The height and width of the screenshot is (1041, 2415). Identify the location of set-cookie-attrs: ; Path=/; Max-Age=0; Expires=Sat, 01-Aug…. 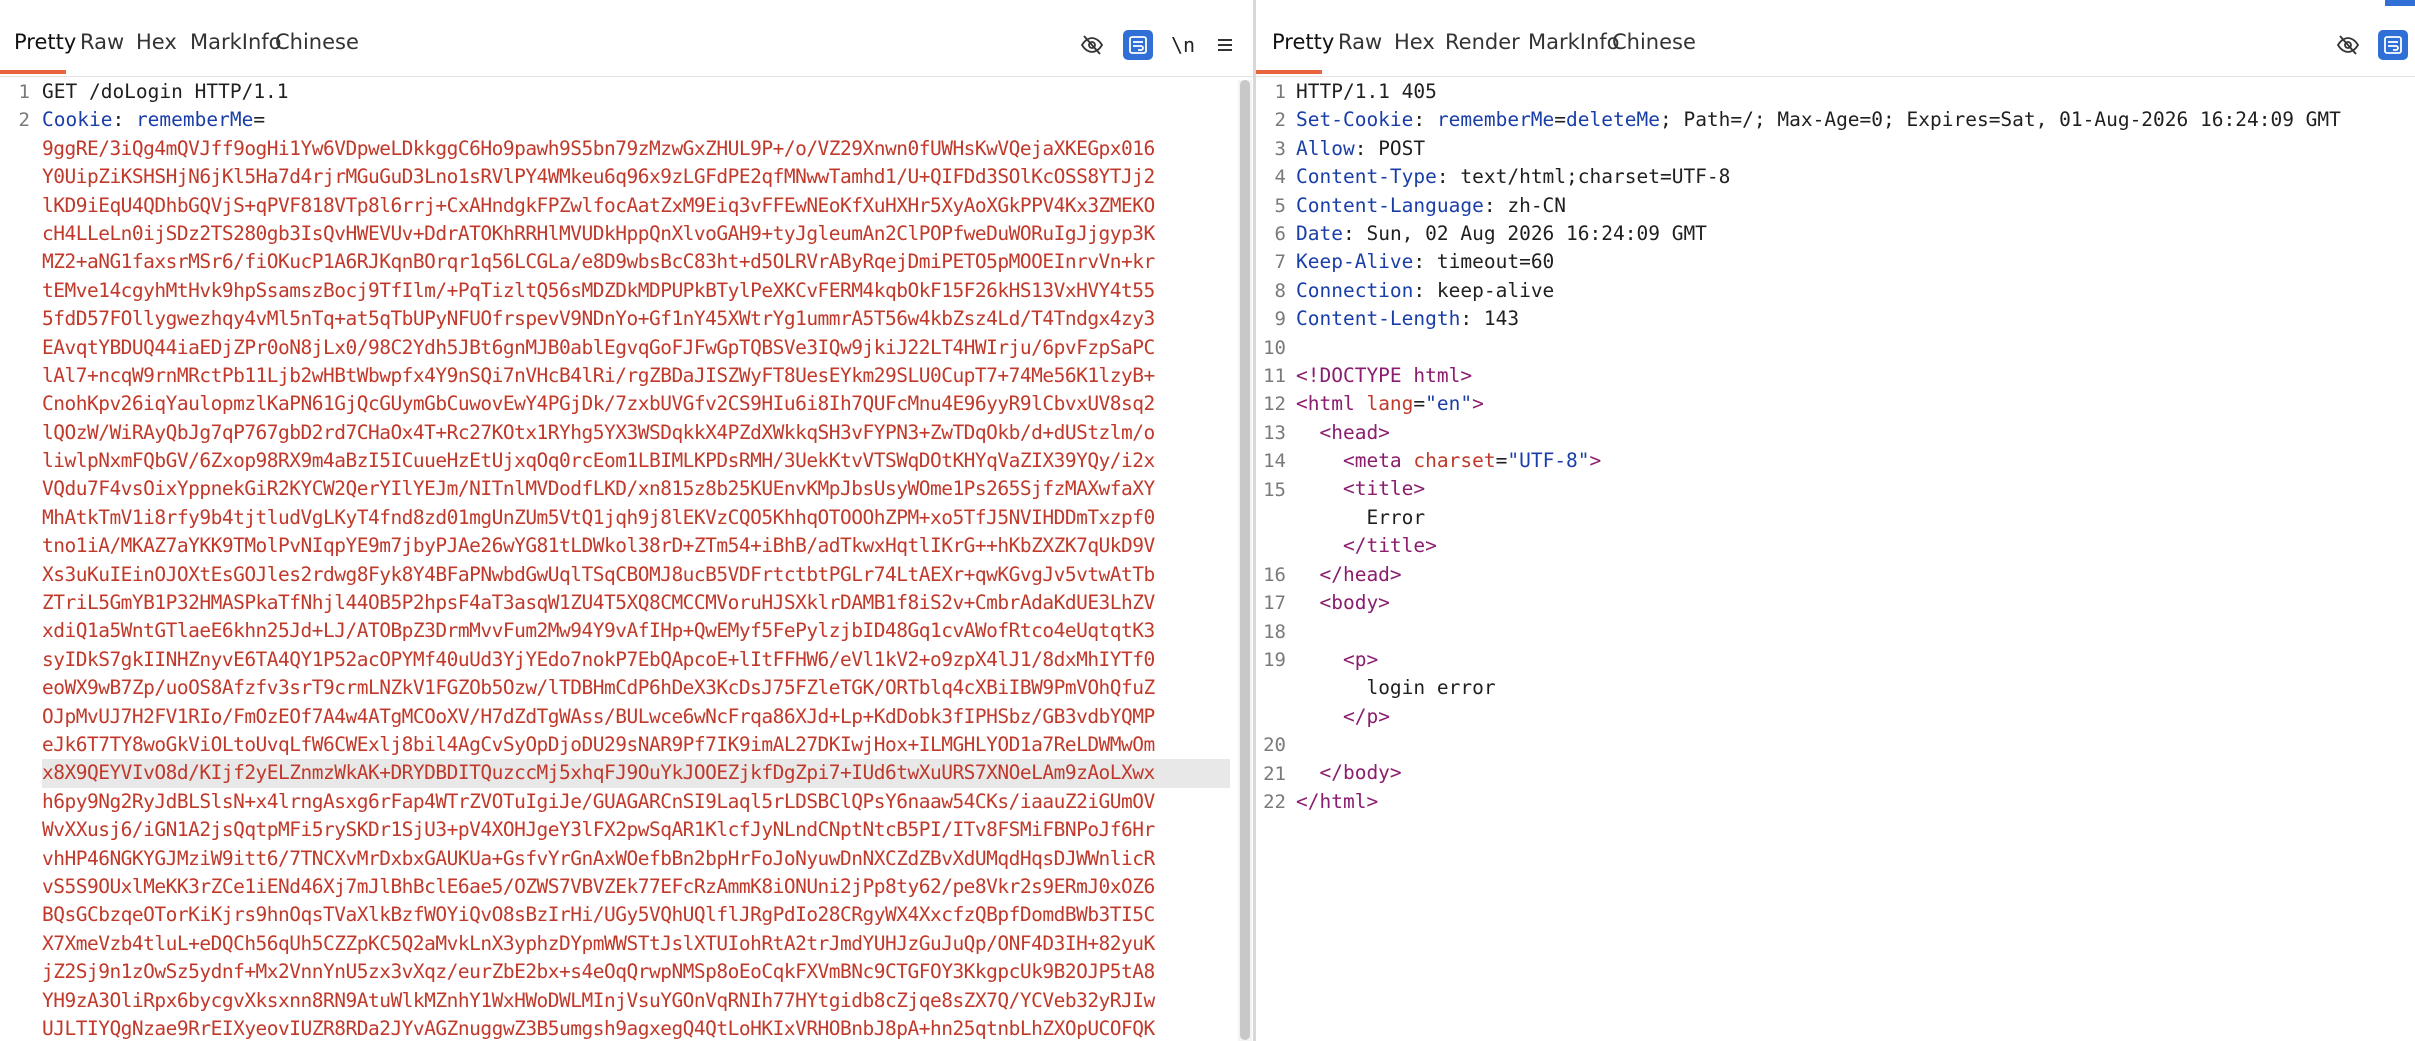
(2000, 120).